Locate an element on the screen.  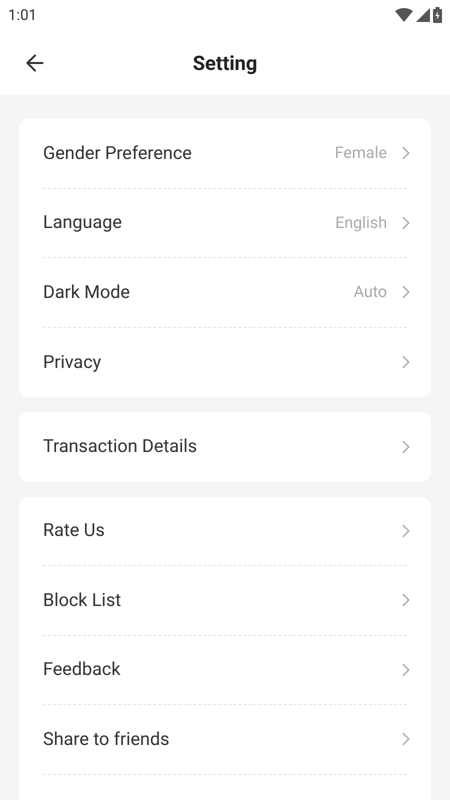
row-label: Gender Preference is located at coordinates (118, 154).